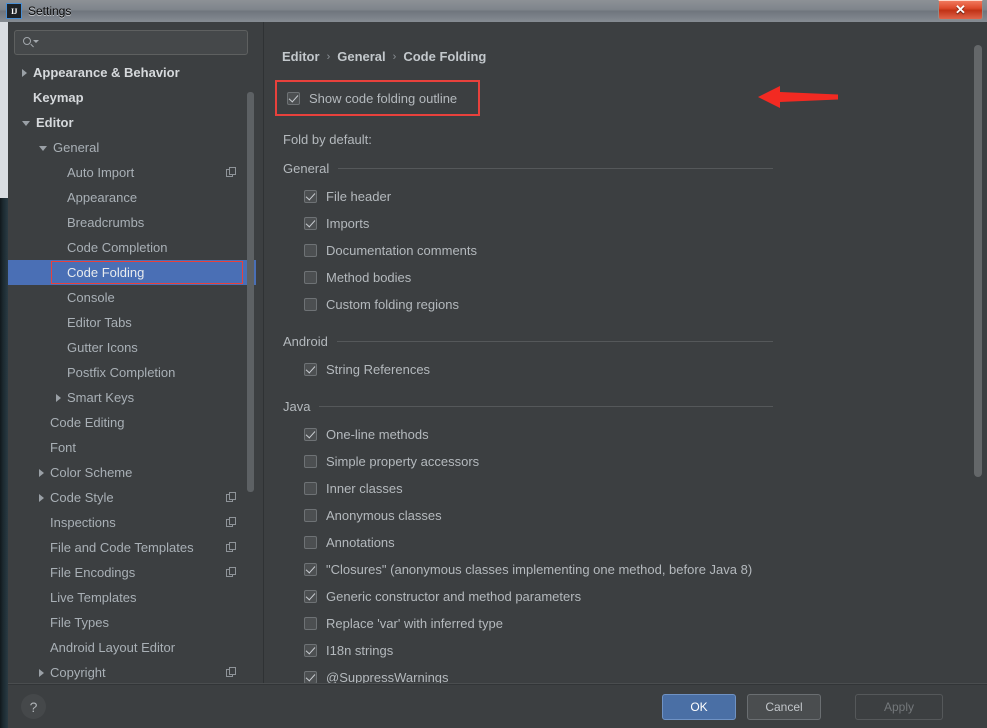 The image size is (987, 728). Describe the element at coordinates (132, 522) in the screenshot. I see `sidebar-item-inspections: Inspections` at that location.